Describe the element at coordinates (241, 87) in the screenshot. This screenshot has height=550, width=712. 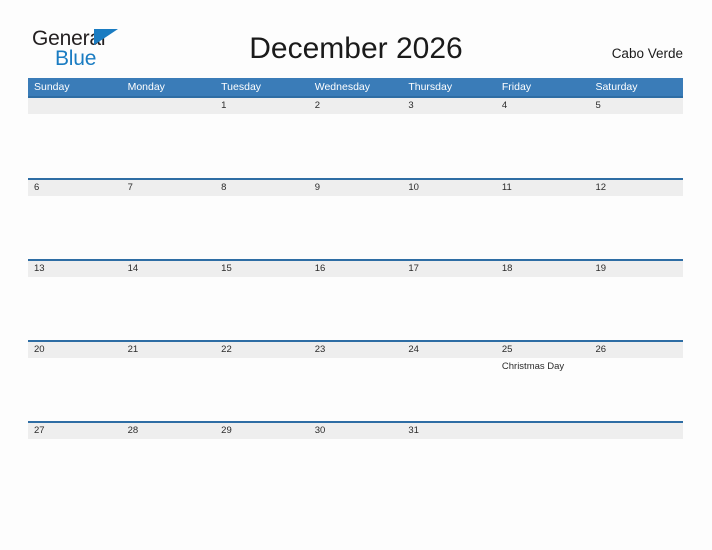
I see `weekday-header-tuesday: Tuesday` at that location.